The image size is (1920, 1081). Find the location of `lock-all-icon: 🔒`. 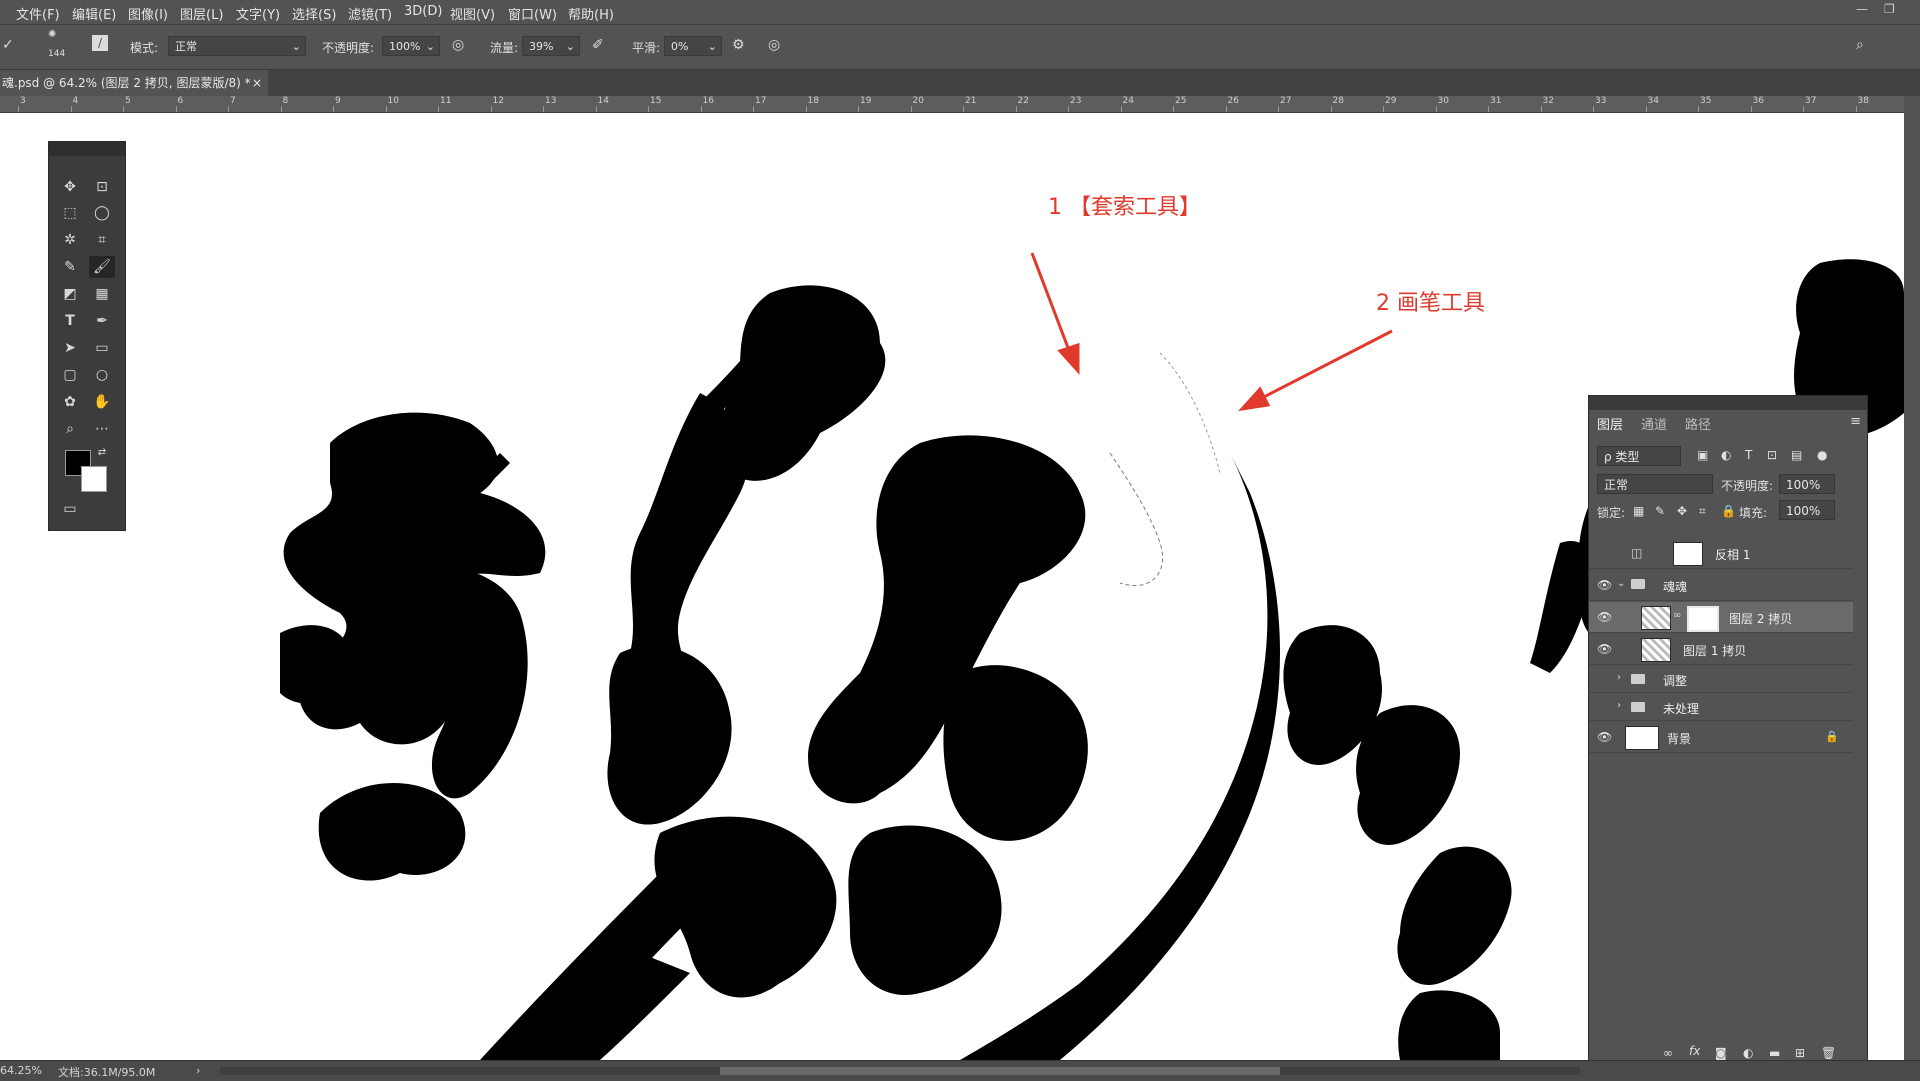

lock-all-icon: 🔒 is located at coordinates (1728, 511).